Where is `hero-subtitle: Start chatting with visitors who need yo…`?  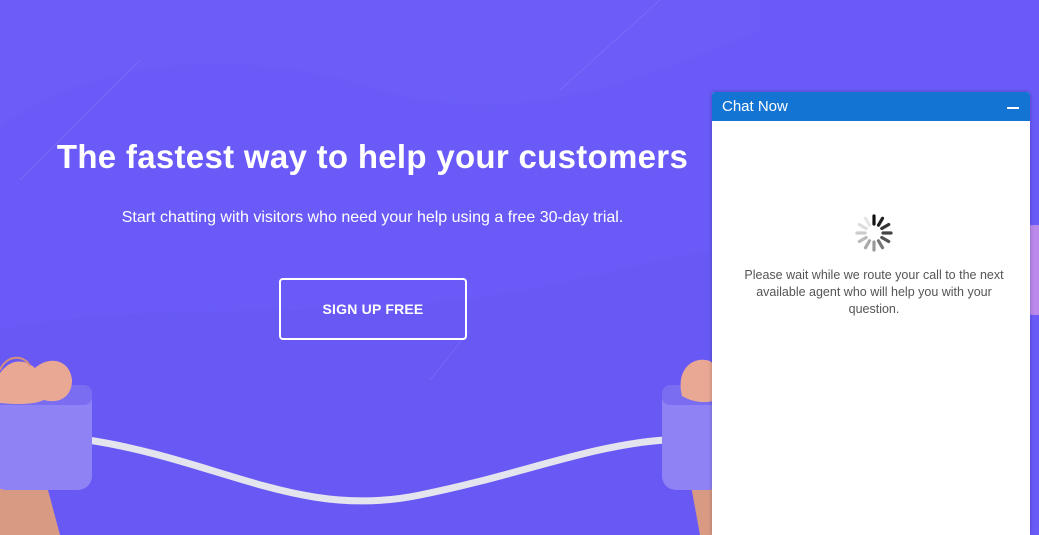 hero-subtitle: Start chatting with visitors who need yo… is located at coordinates (372, 217).